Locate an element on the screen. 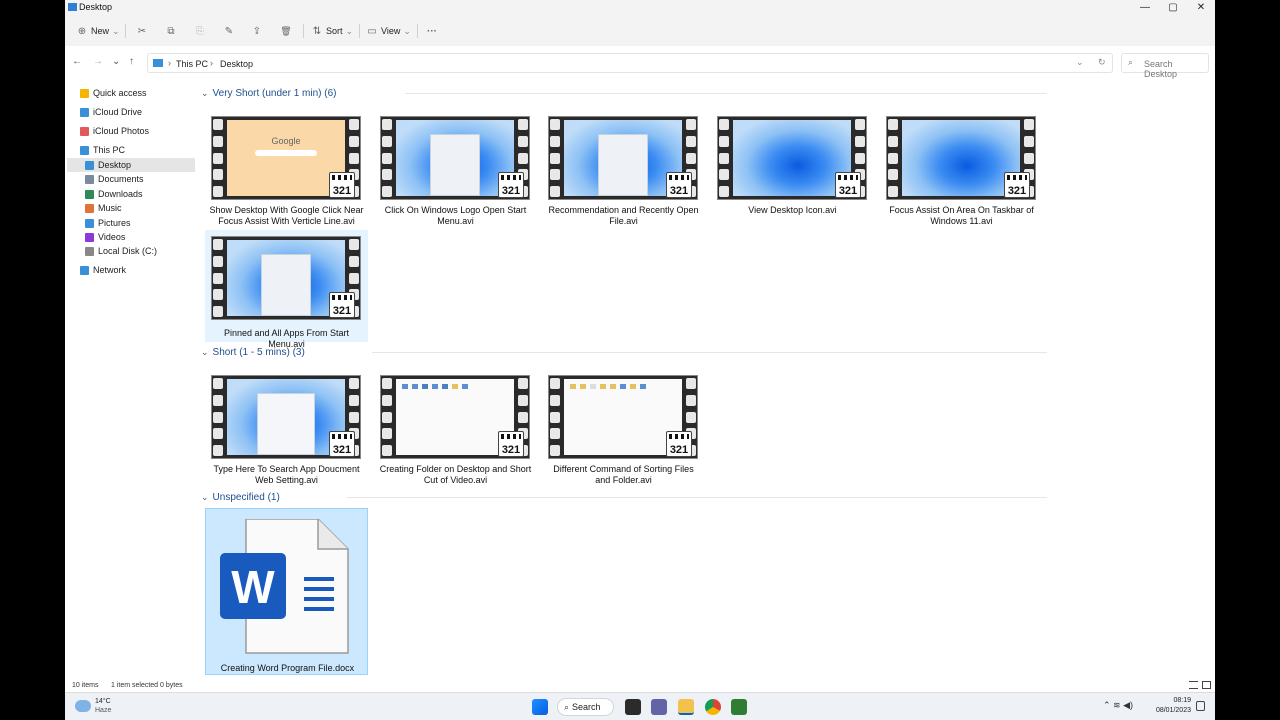  sidebar-item-pictures: Pictures is located at coordinates (108, 223).